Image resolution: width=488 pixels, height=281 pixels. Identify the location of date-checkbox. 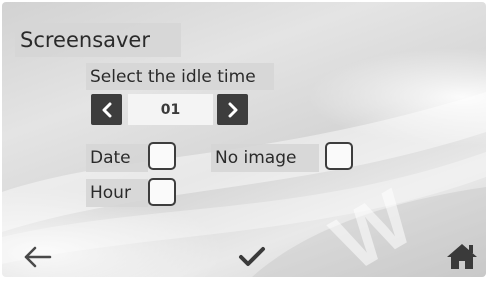
(162, 156).